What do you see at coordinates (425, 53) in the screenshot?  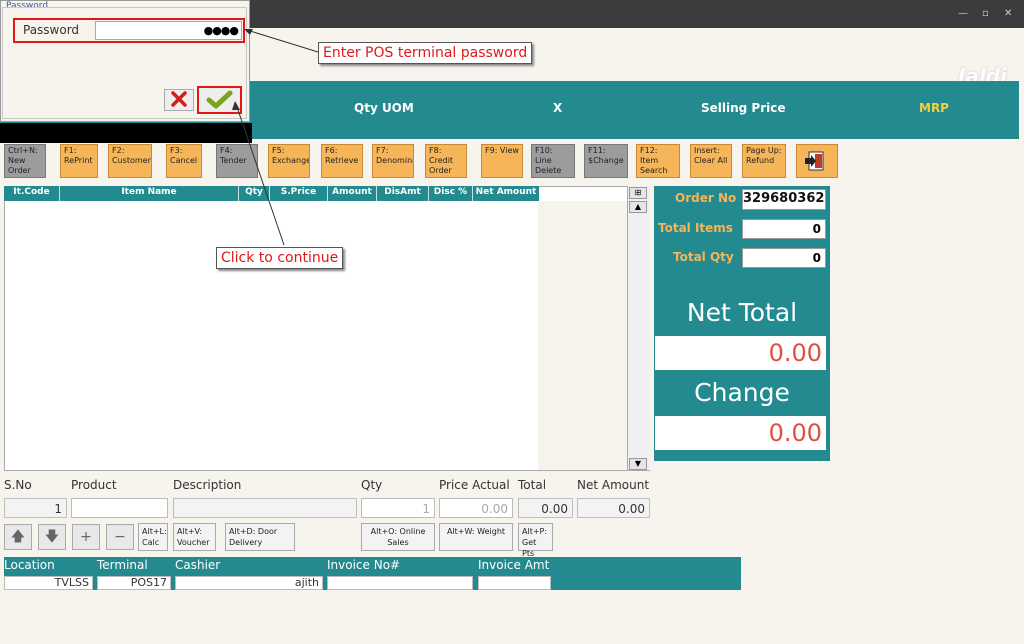 I see `password-callout: Enter POS terminal password` at bounding box center [425, 53].